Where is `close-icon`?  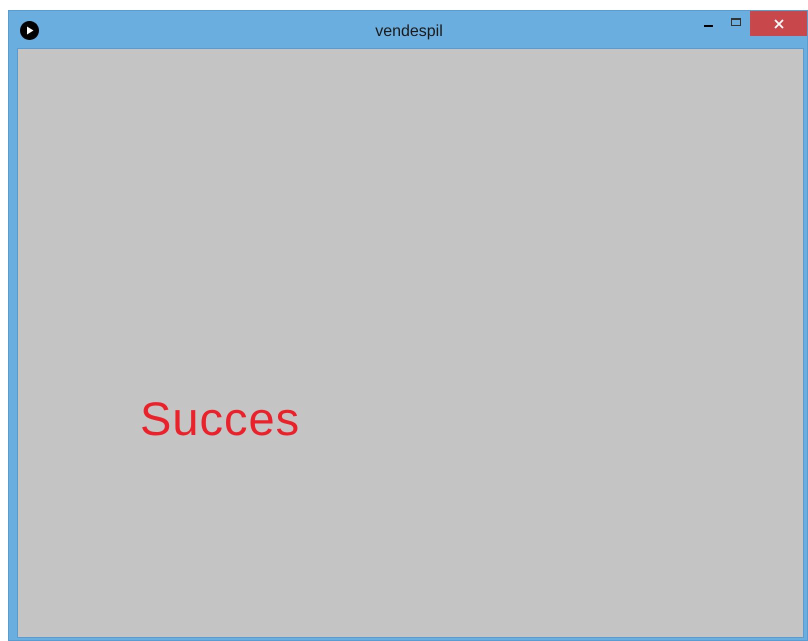
close-icon is located at coordinates (779, 23).